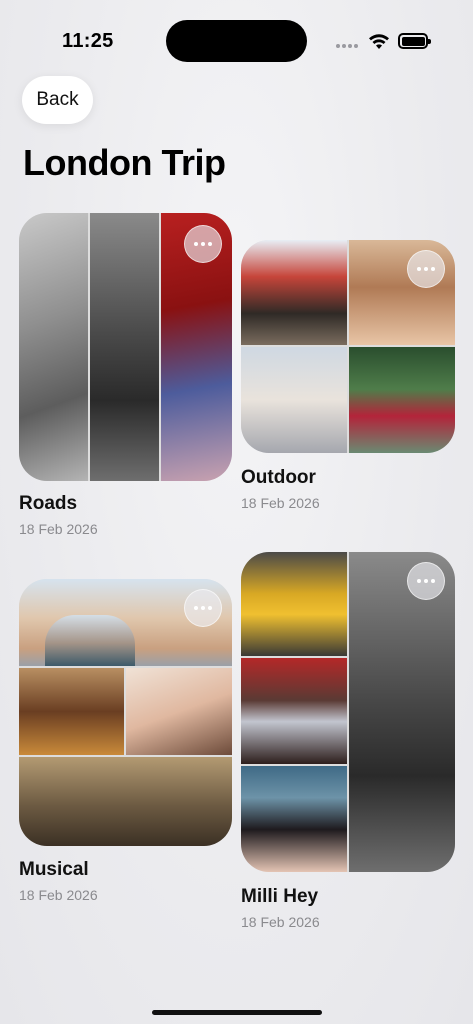  What do you see at coordinates (414, 41) in the screenshot?
I see `battery-icon` at bounding box center [414, 41].